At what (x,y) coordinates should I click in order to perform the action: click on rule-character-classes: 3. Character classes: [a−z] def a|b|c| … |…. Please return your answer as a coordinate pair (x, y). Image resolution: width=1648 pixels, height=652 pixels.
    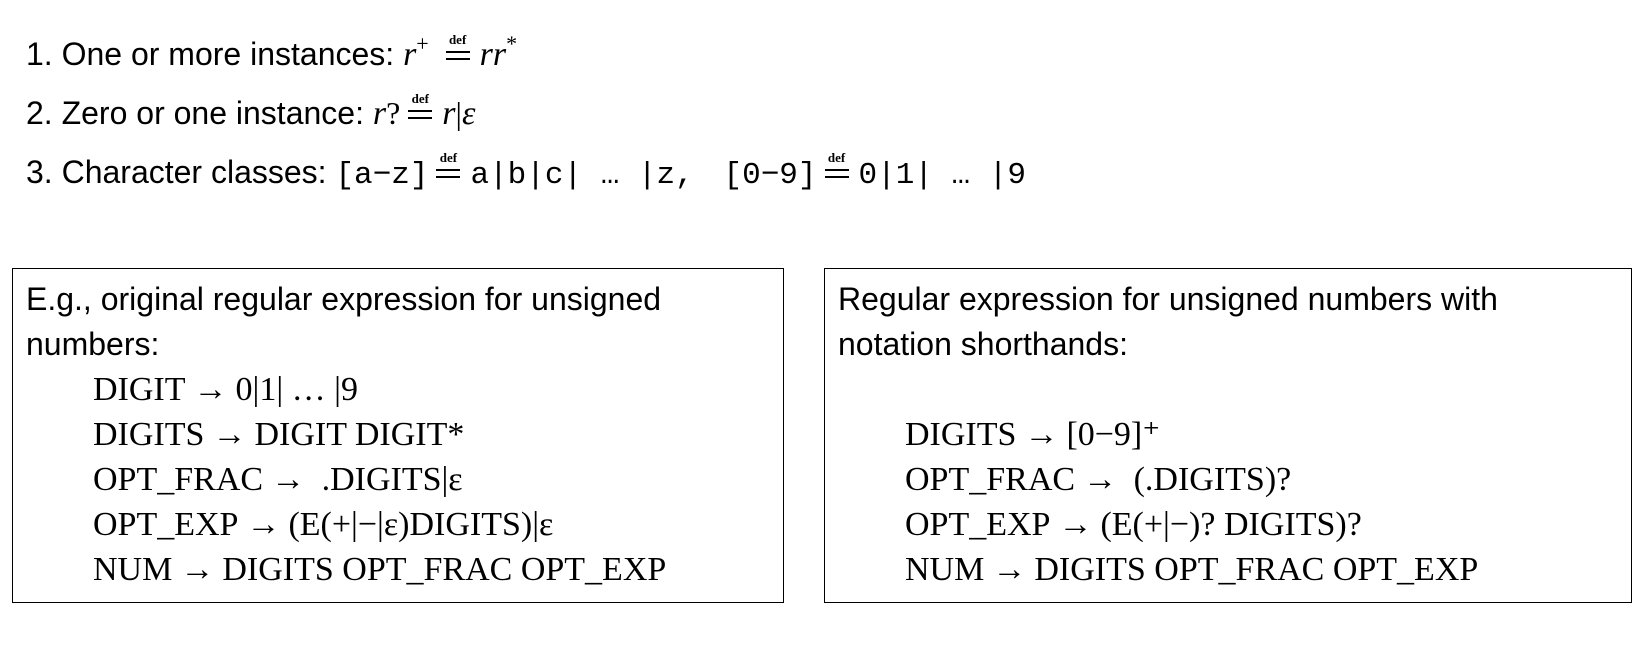
    Looking at the image, I should click on (526, 173).